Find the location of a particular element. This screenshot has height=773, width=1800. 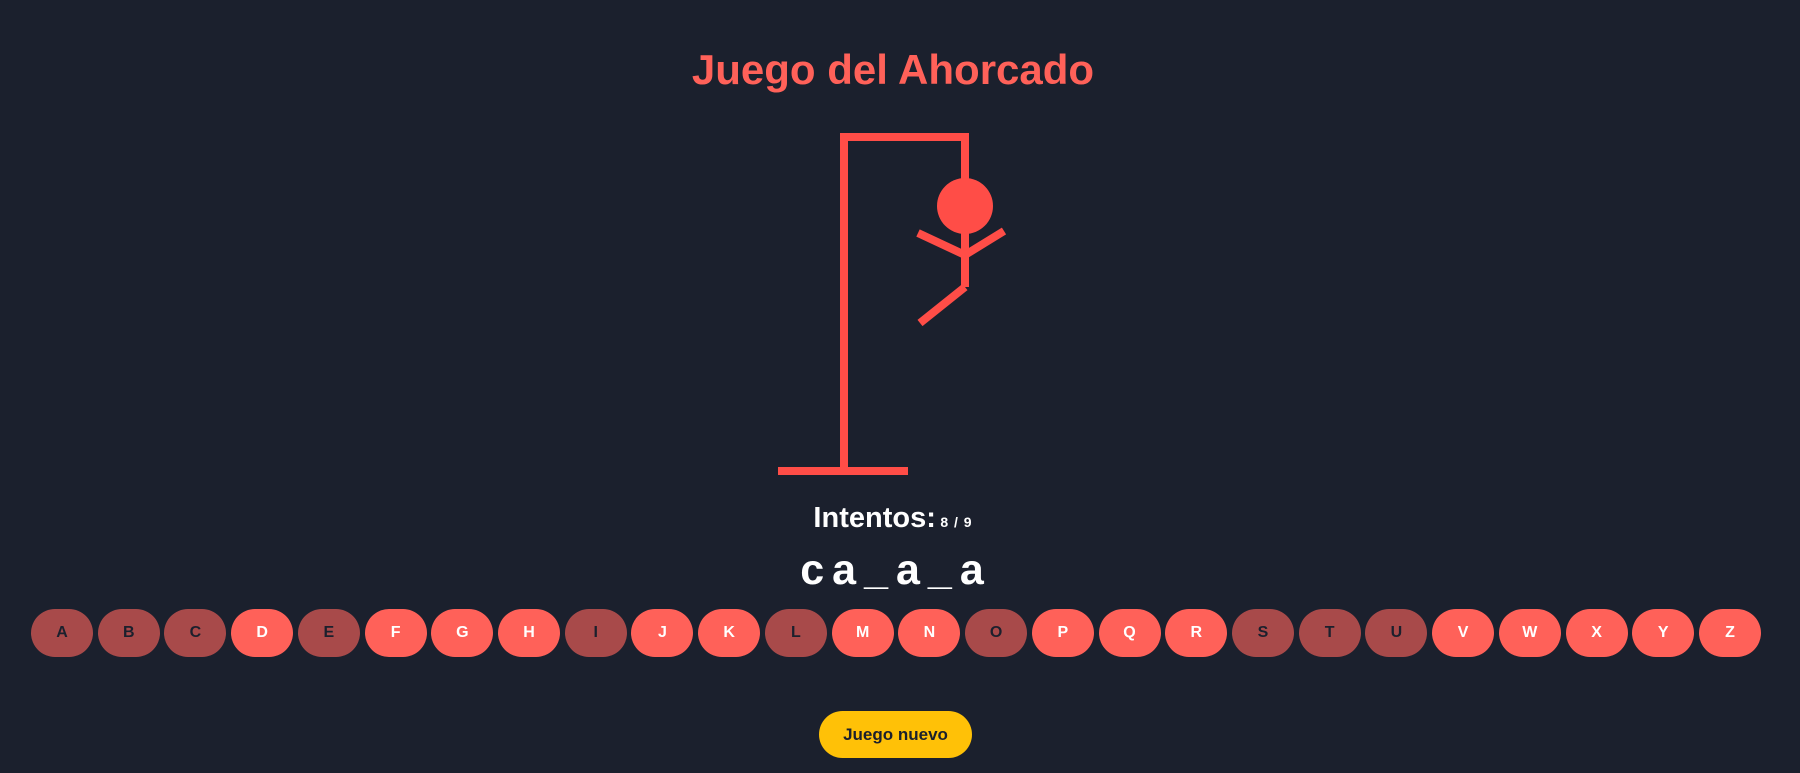

letter-key-x: X is located at coordinates (1596, 633).